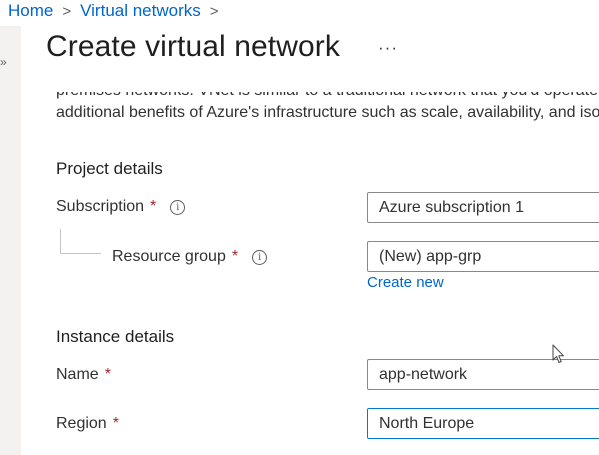 The height and width of the screenshot is (455, 599). Describe the element at coordinates (3, 62) in the screenshot. I see `expand-chevron-icon: »` at that location.